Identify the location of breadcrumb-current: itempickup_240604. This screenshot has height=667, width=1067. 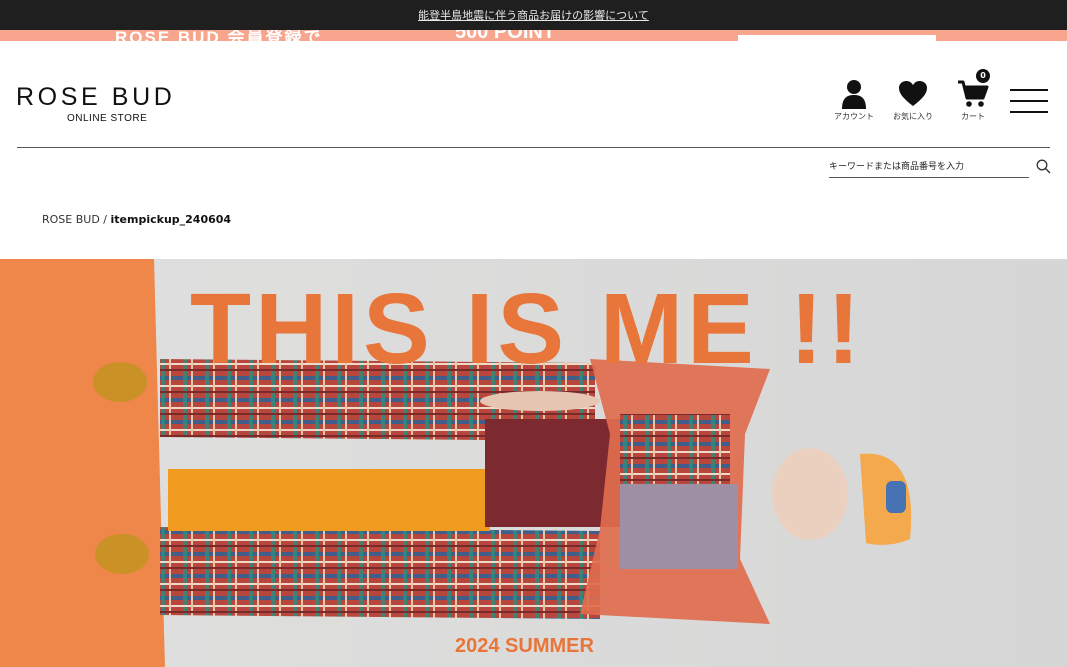
(171, 219).